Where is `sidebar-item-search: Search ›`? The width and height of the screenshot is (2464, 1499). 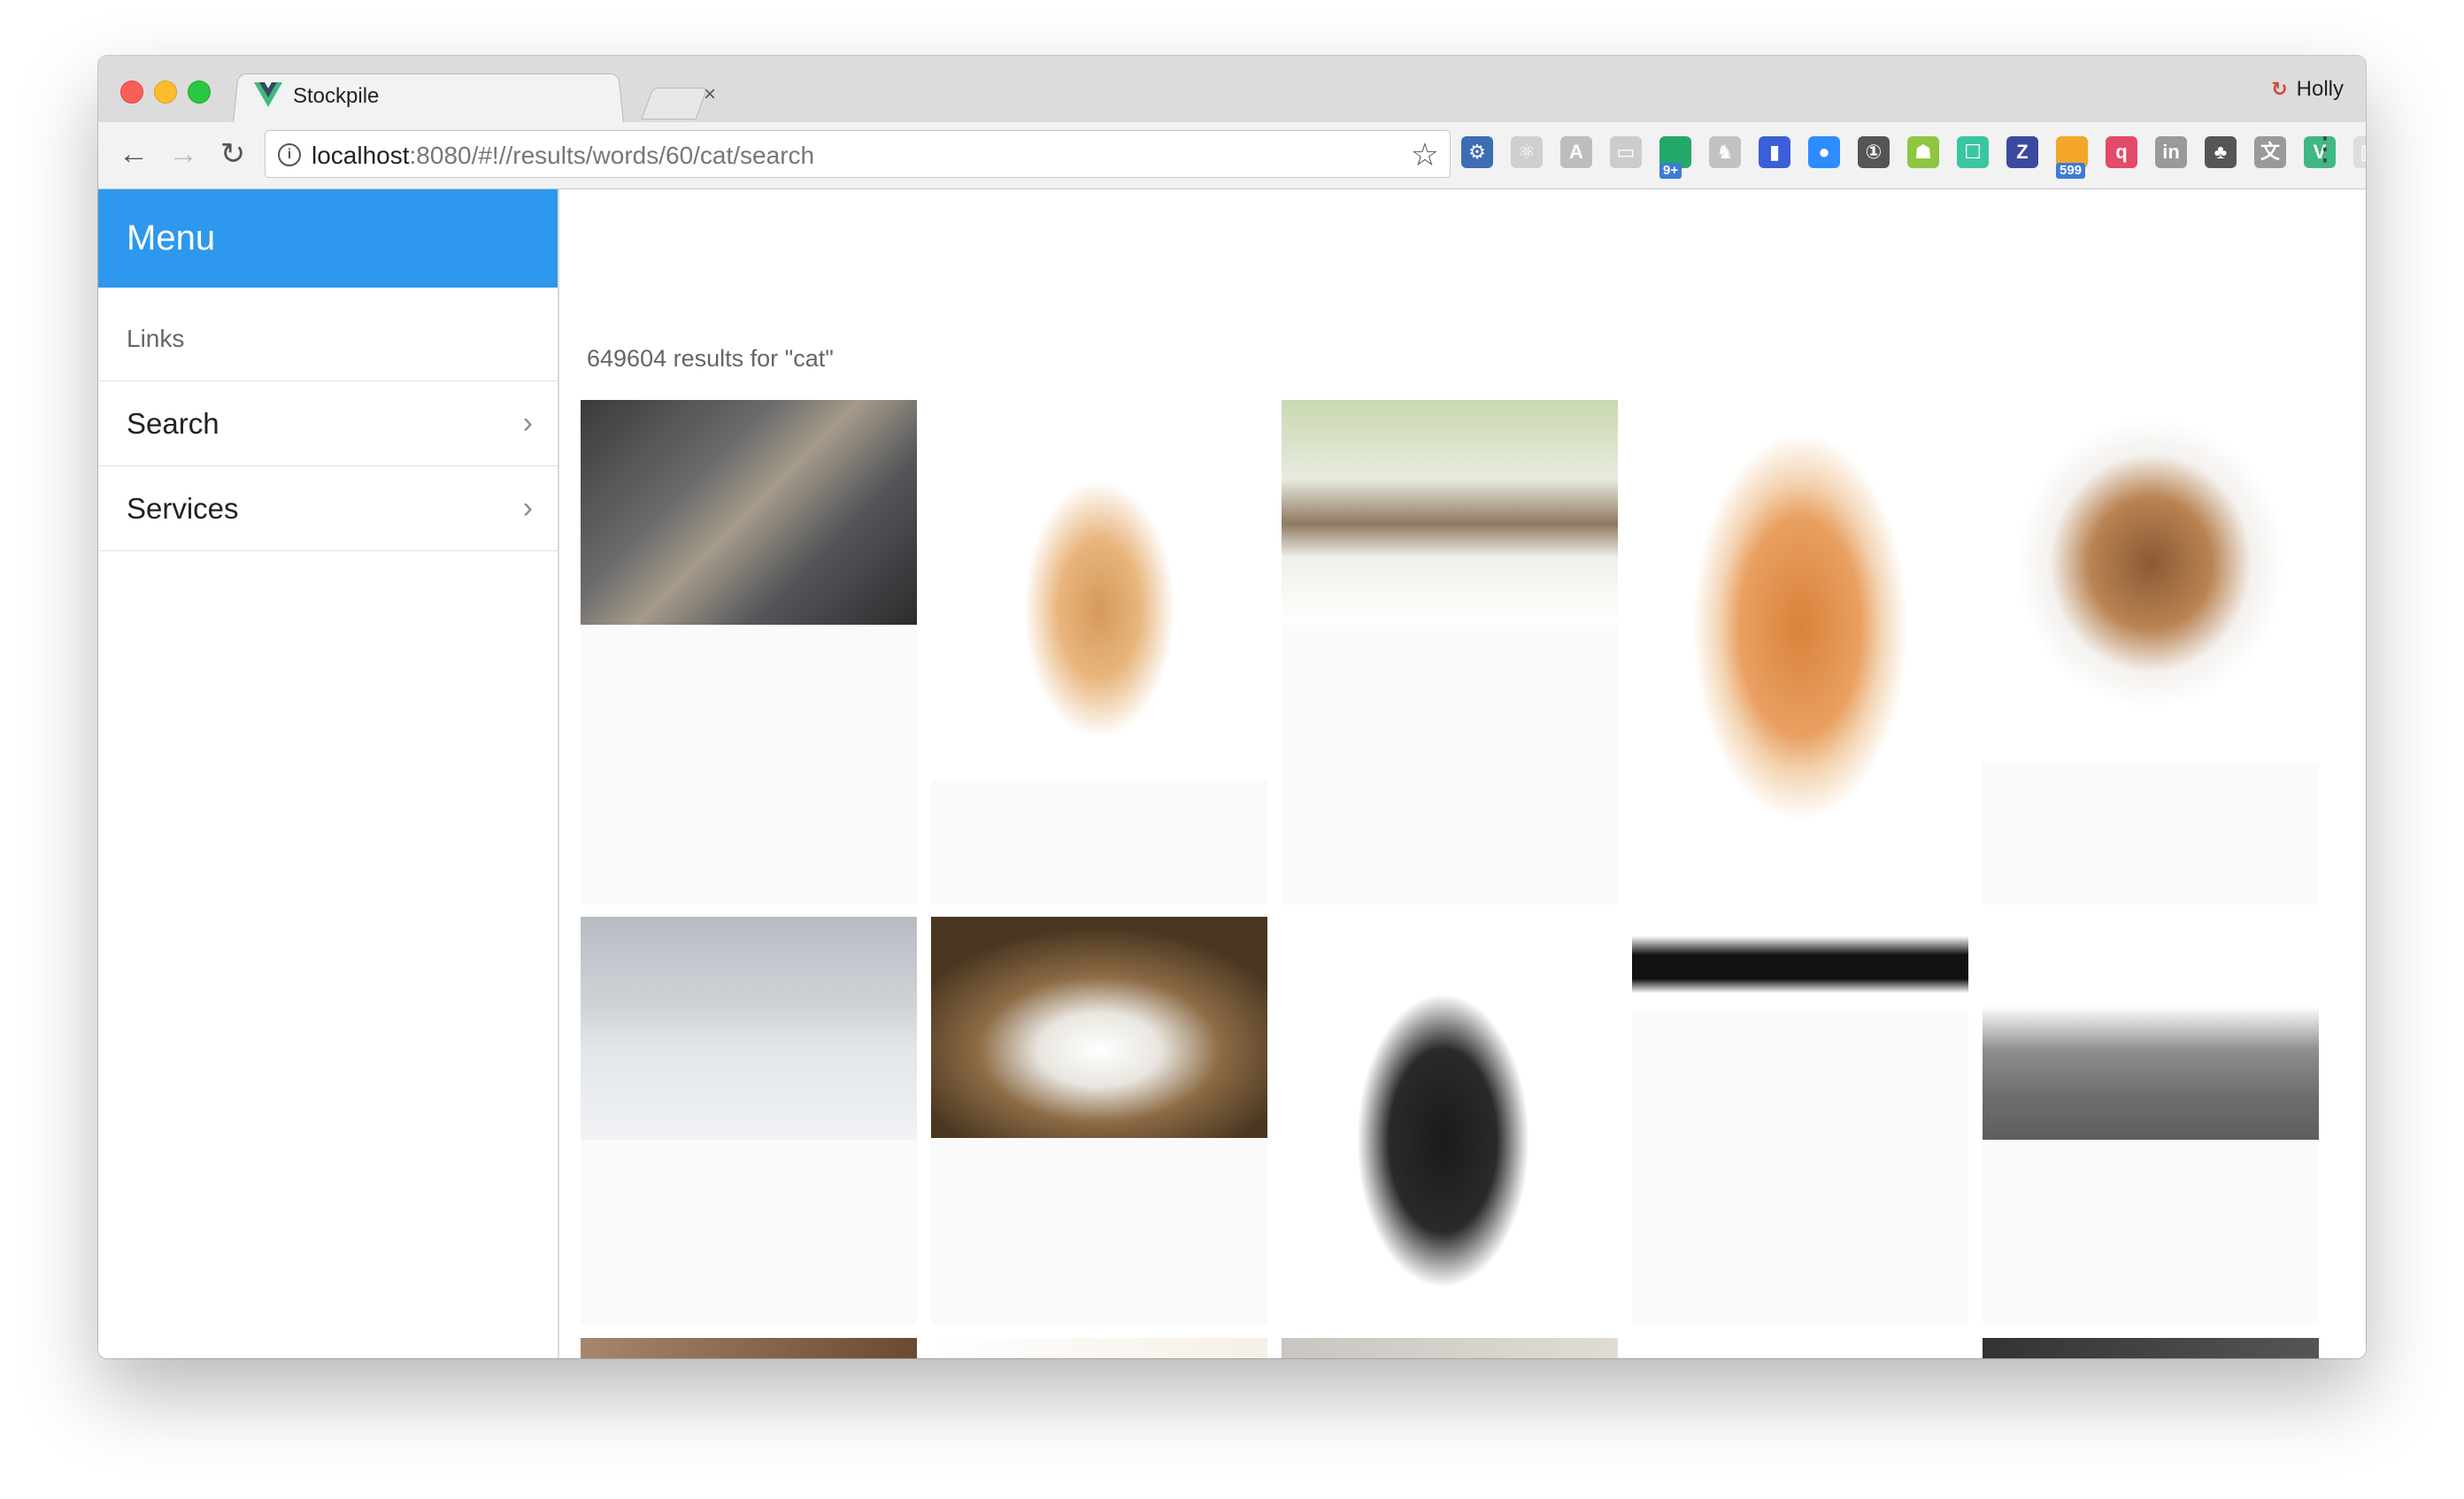
sidebar-item-search: Search › is located at coordinates (328, 423).